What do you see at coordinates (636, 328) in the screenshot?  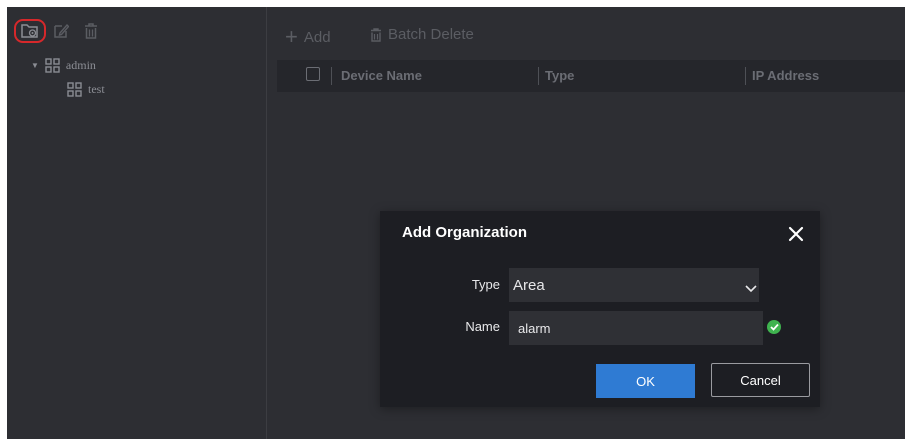 I see `name-input` at bounding box center [636, 328].